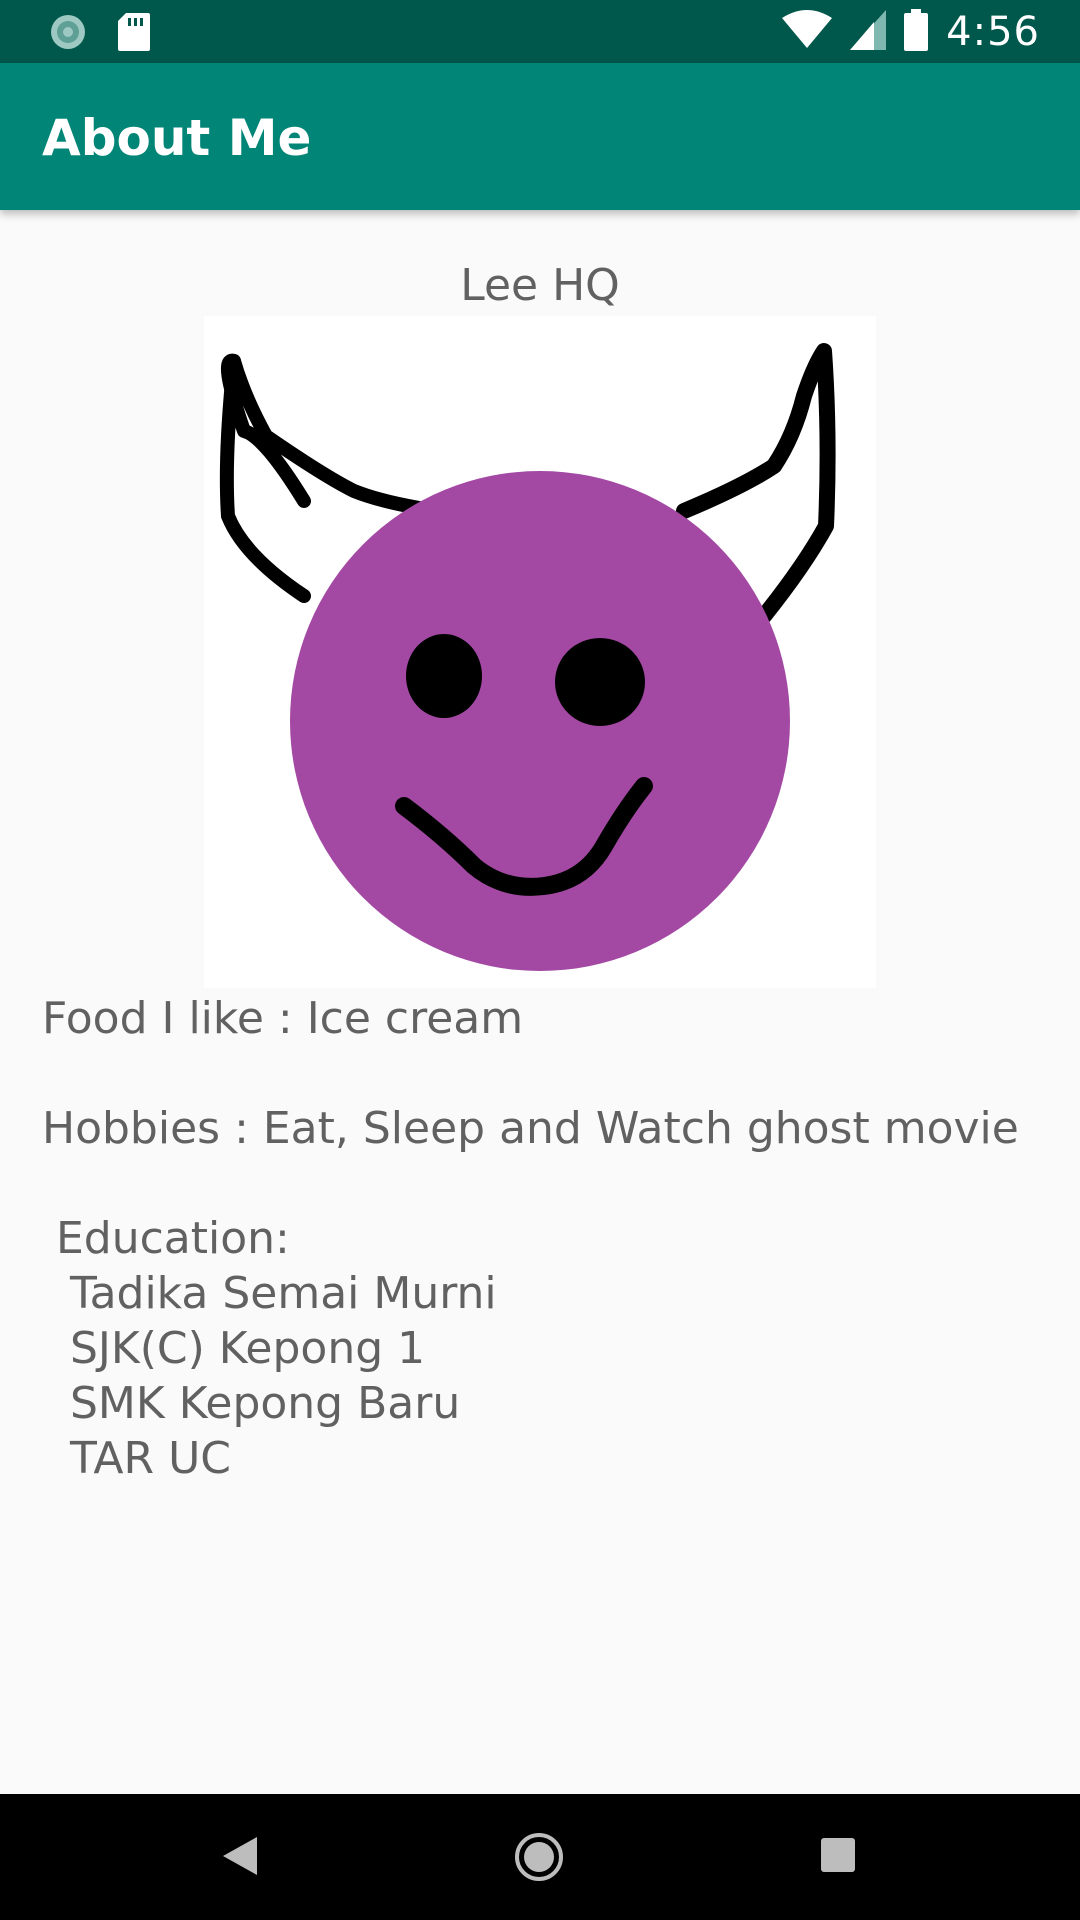 The height and width of the screenshot is (1920, 1080). What do you see at coordinates (166, 1238) in the screenshot?
I see `education-heading: Education:` at bounding box center [166, 1238].